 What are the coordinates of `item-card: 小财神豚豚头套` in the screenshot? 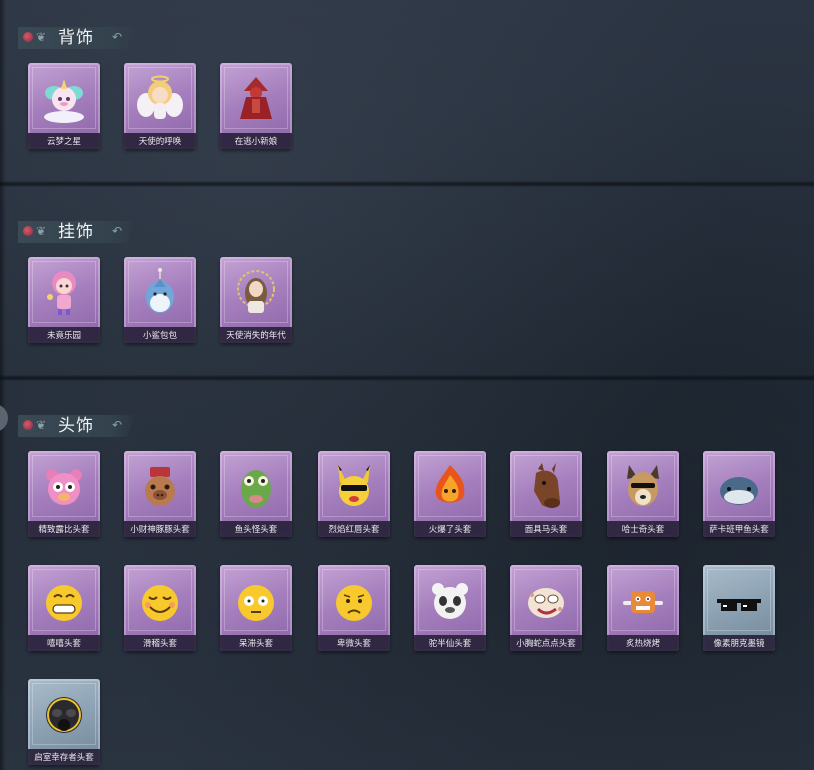 It's located at (160, 494).